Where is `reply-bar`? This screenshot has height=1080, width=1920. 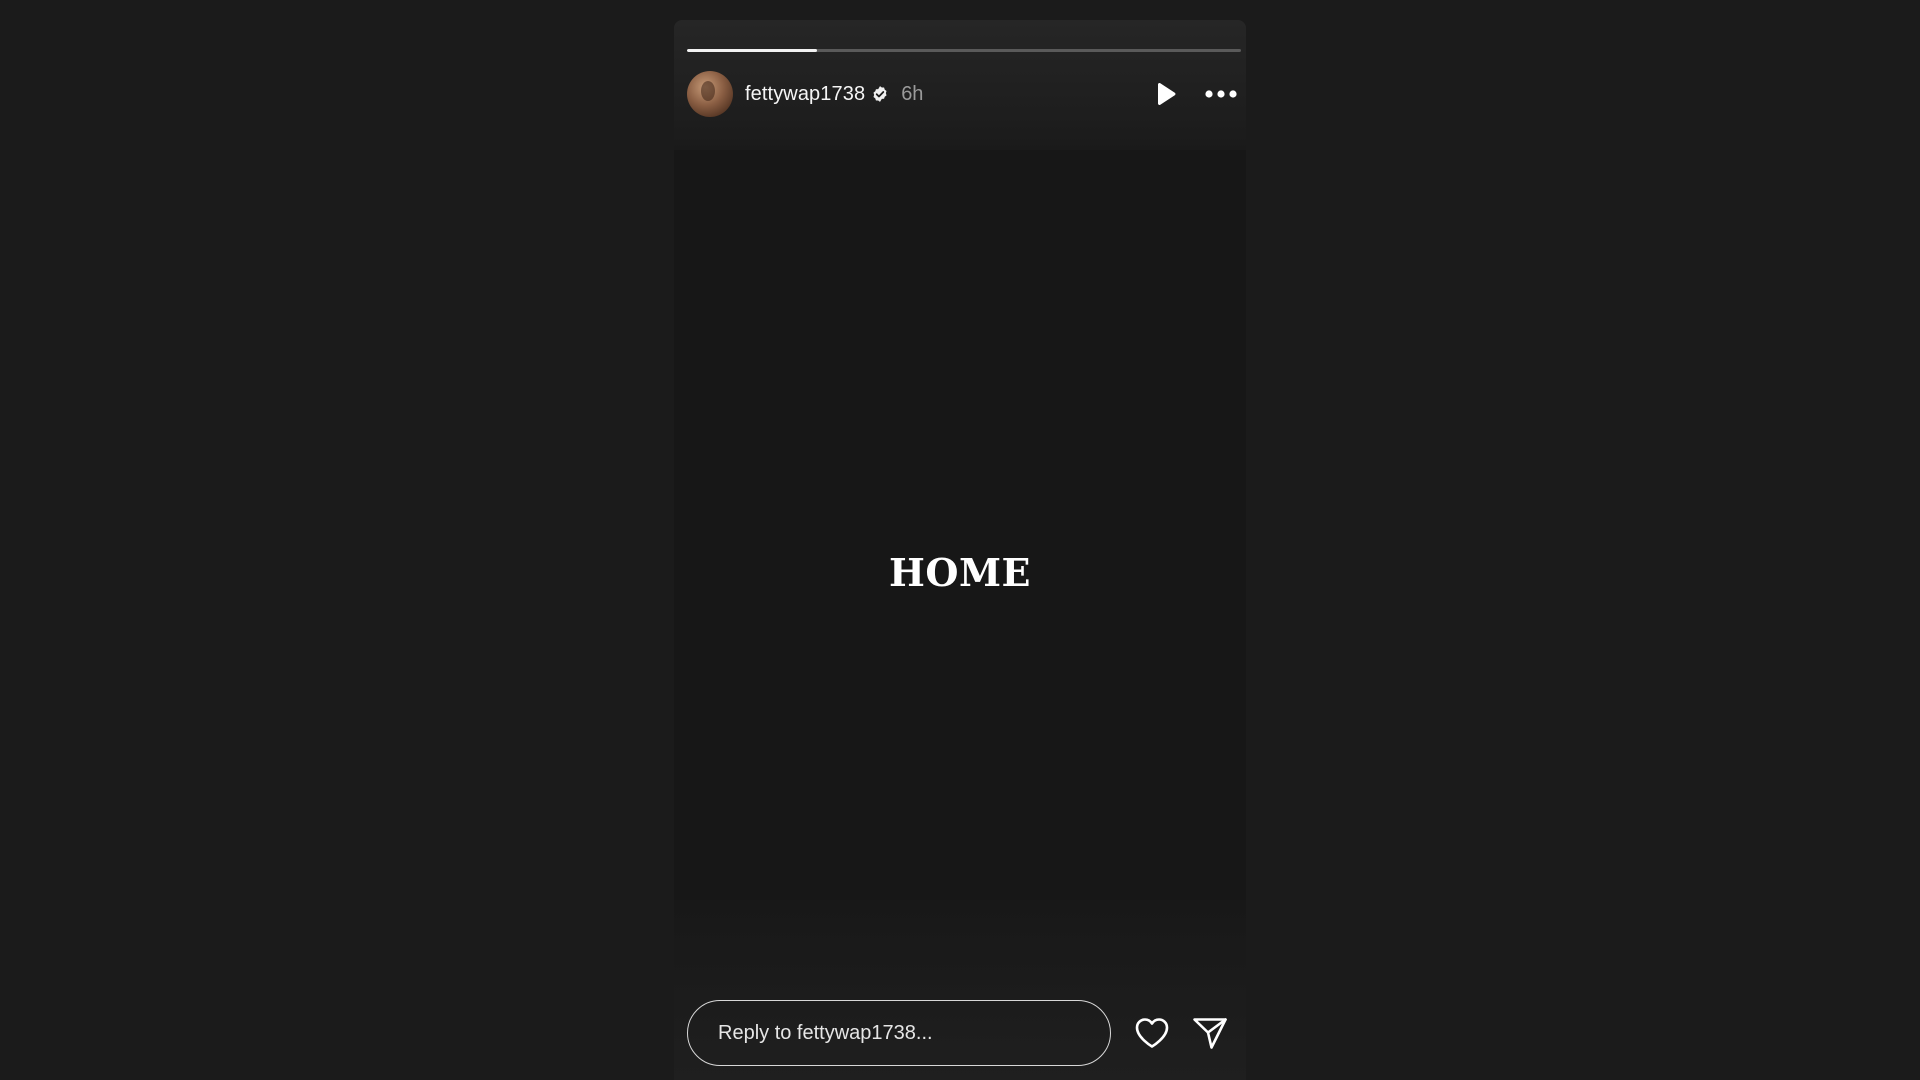
reply-bar is located at coordinates (964, 1033).